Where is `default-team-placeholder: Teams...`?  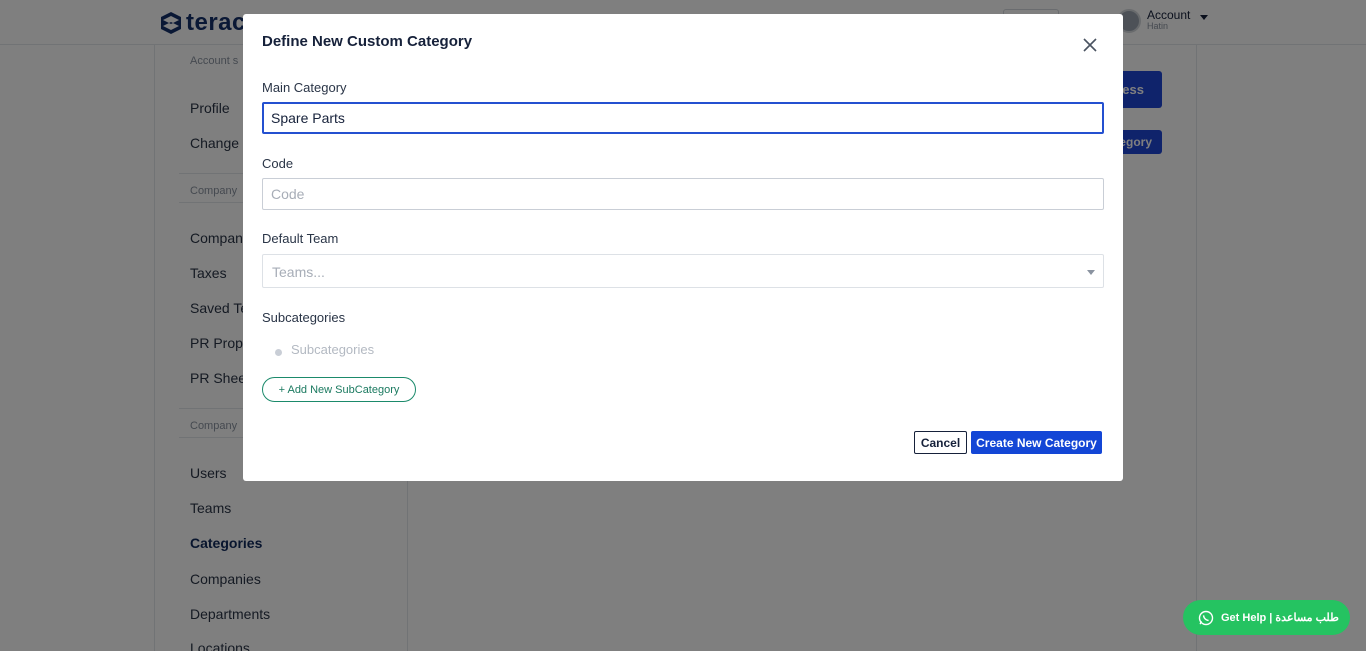
default-team-placeholder: Teams... is located at coordinates (298, 272).